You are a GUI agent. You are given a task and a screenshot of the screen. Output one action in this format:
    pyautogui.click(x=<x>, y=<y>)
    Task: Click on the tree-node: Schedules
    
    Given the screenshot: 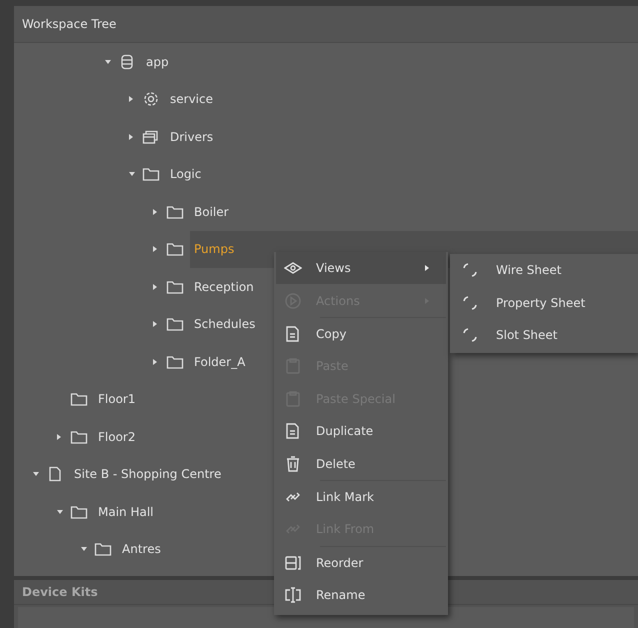 What is the action you would take?
    pyautogui.click(x=225, y=324)
    